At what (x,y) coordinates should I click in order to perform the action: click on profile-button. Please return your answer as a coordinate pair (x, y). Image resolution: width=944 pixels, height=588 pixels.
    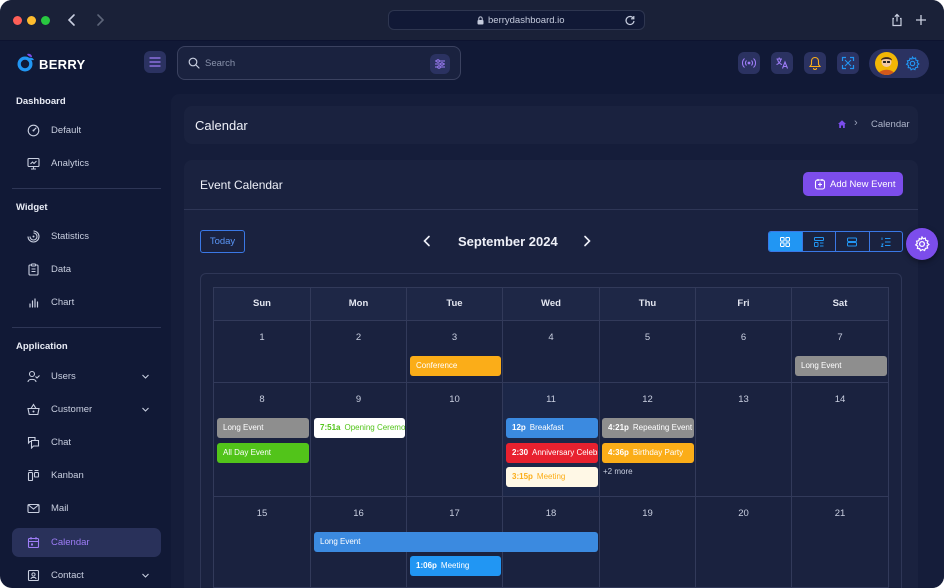
    Looking at the image, I should click on (899, 63).